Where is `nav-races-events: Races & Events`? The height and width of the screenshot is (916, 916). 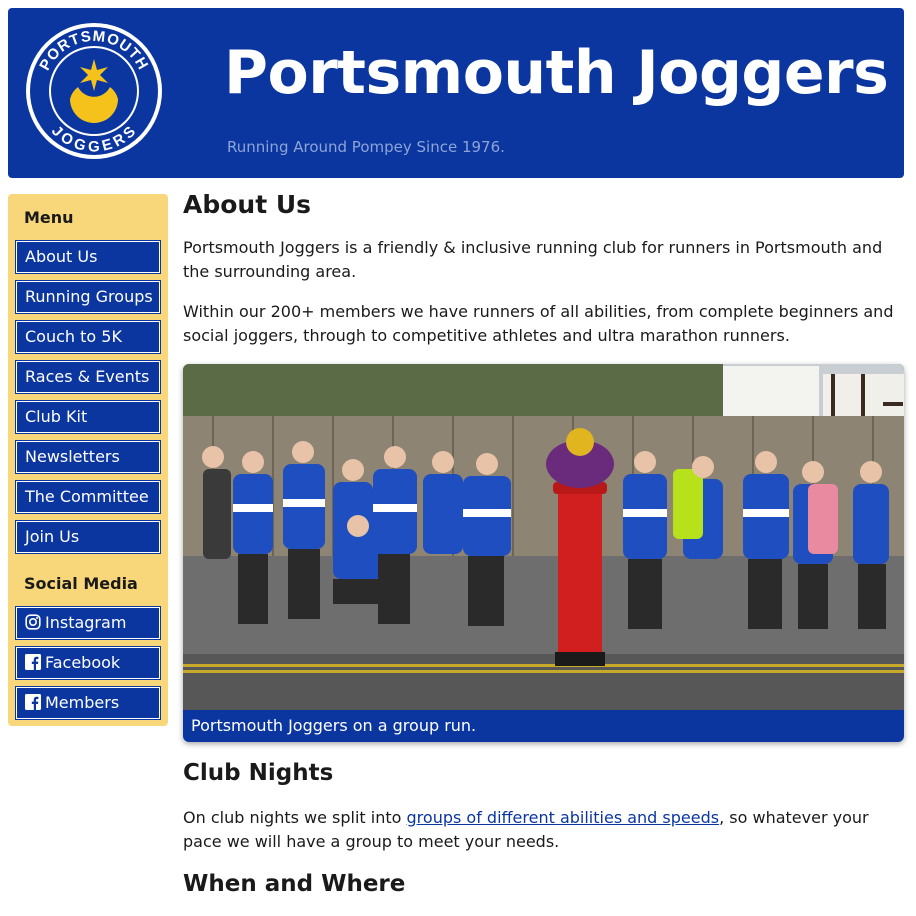 nav-races-events: Races & Events is located at coordinates (88, 377).